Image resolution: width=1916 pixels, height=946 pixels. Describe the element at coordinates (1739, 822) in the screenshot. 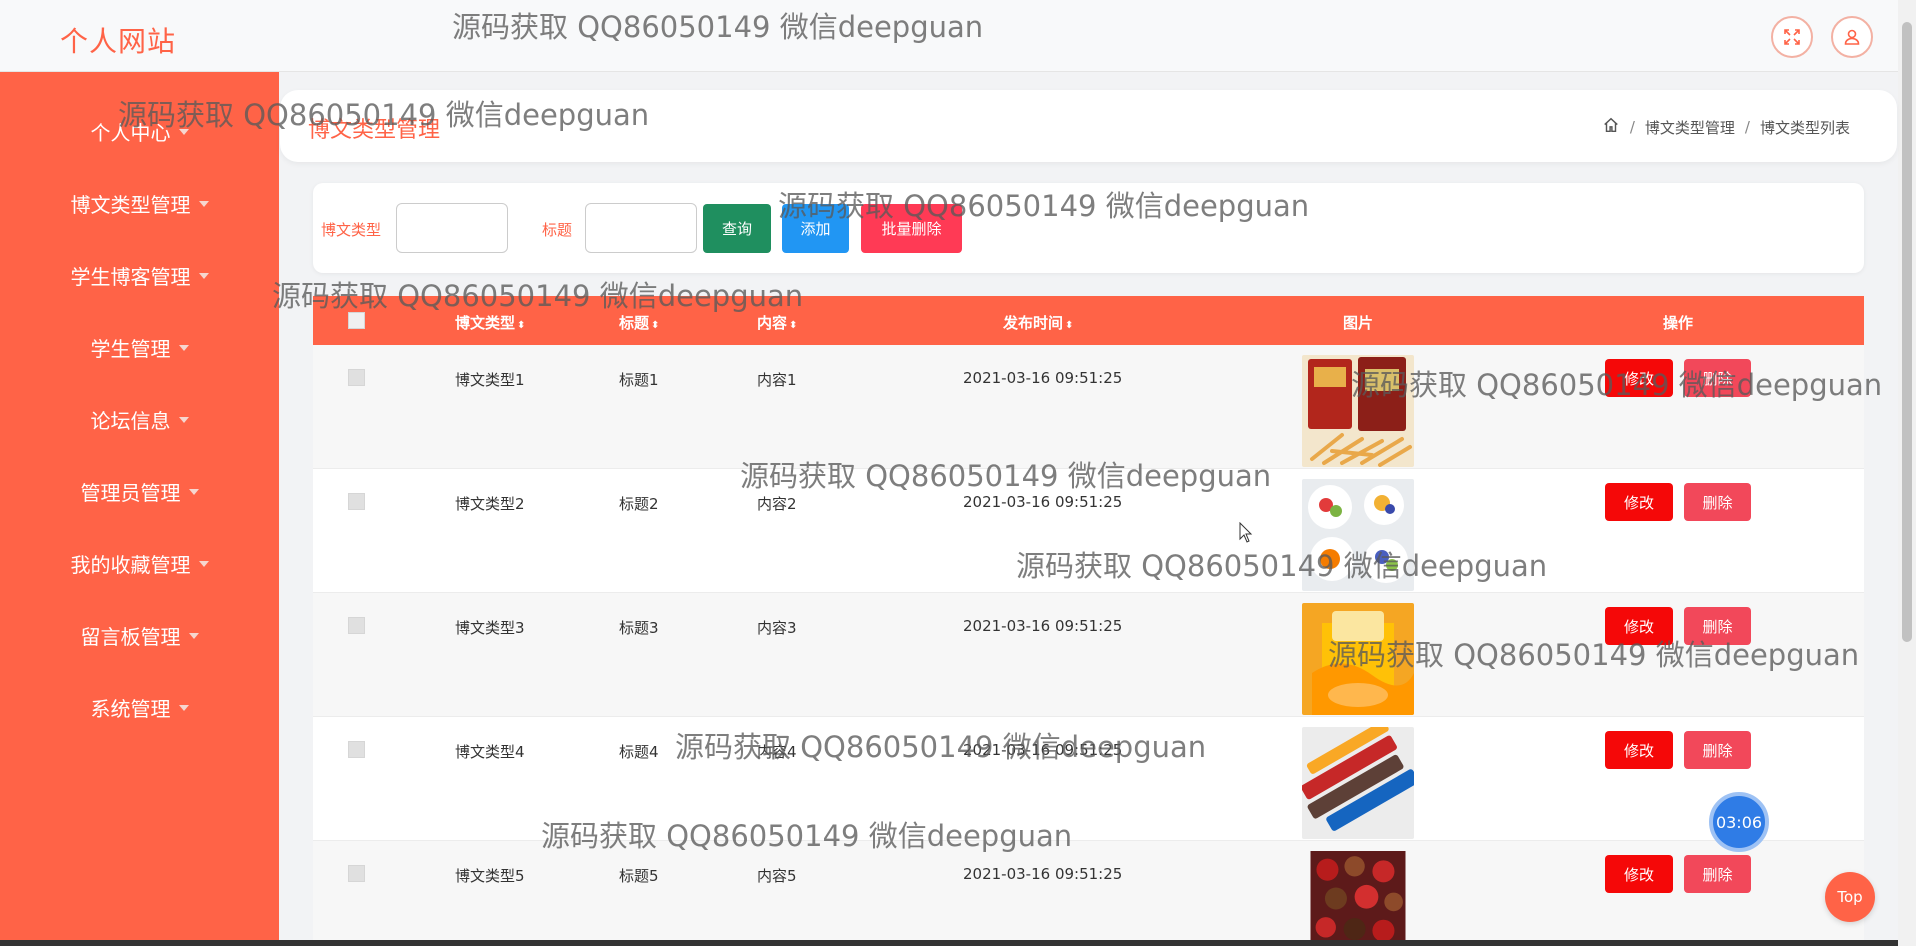

I see `timer-badge: 03:06` at that location.